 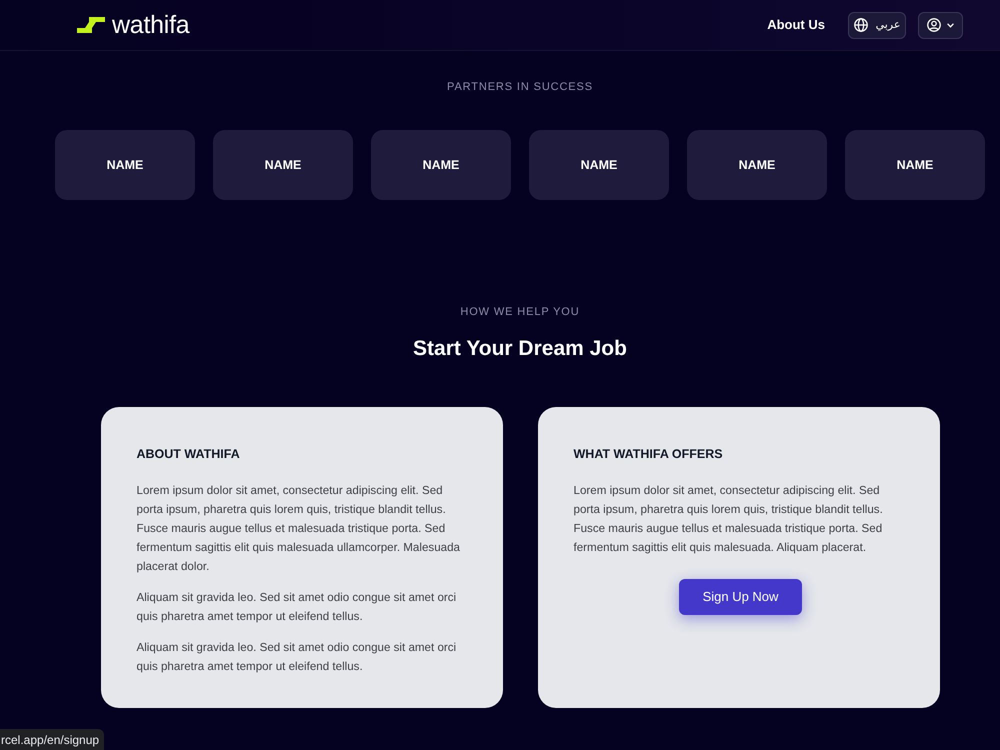 I want to click on section-eyebrow: HOW WE HELP YOU, so click(x=520, y=312).